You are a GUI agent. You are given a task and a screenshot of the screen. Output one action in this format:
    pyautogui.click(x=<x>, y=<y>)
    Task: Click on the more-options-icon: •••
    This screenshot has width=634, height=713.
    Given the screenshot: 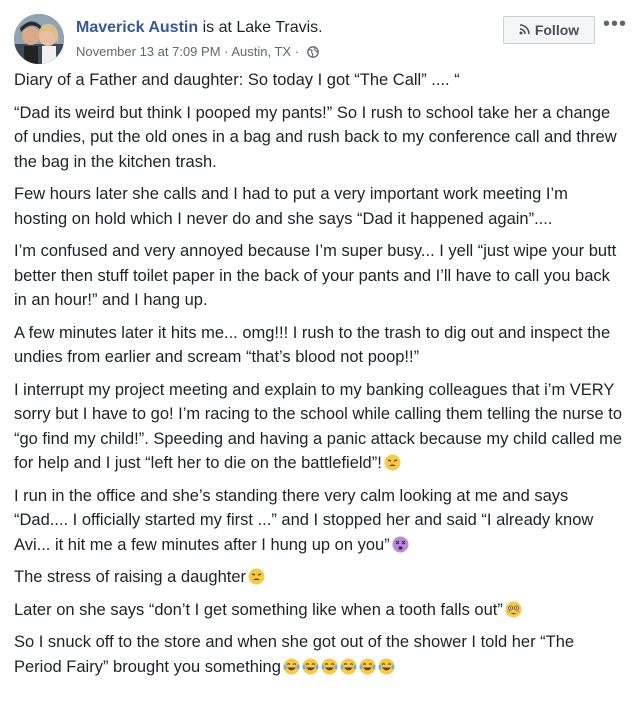 What is the action you would take?
    pyautogui.click(x=615, y=24)
    